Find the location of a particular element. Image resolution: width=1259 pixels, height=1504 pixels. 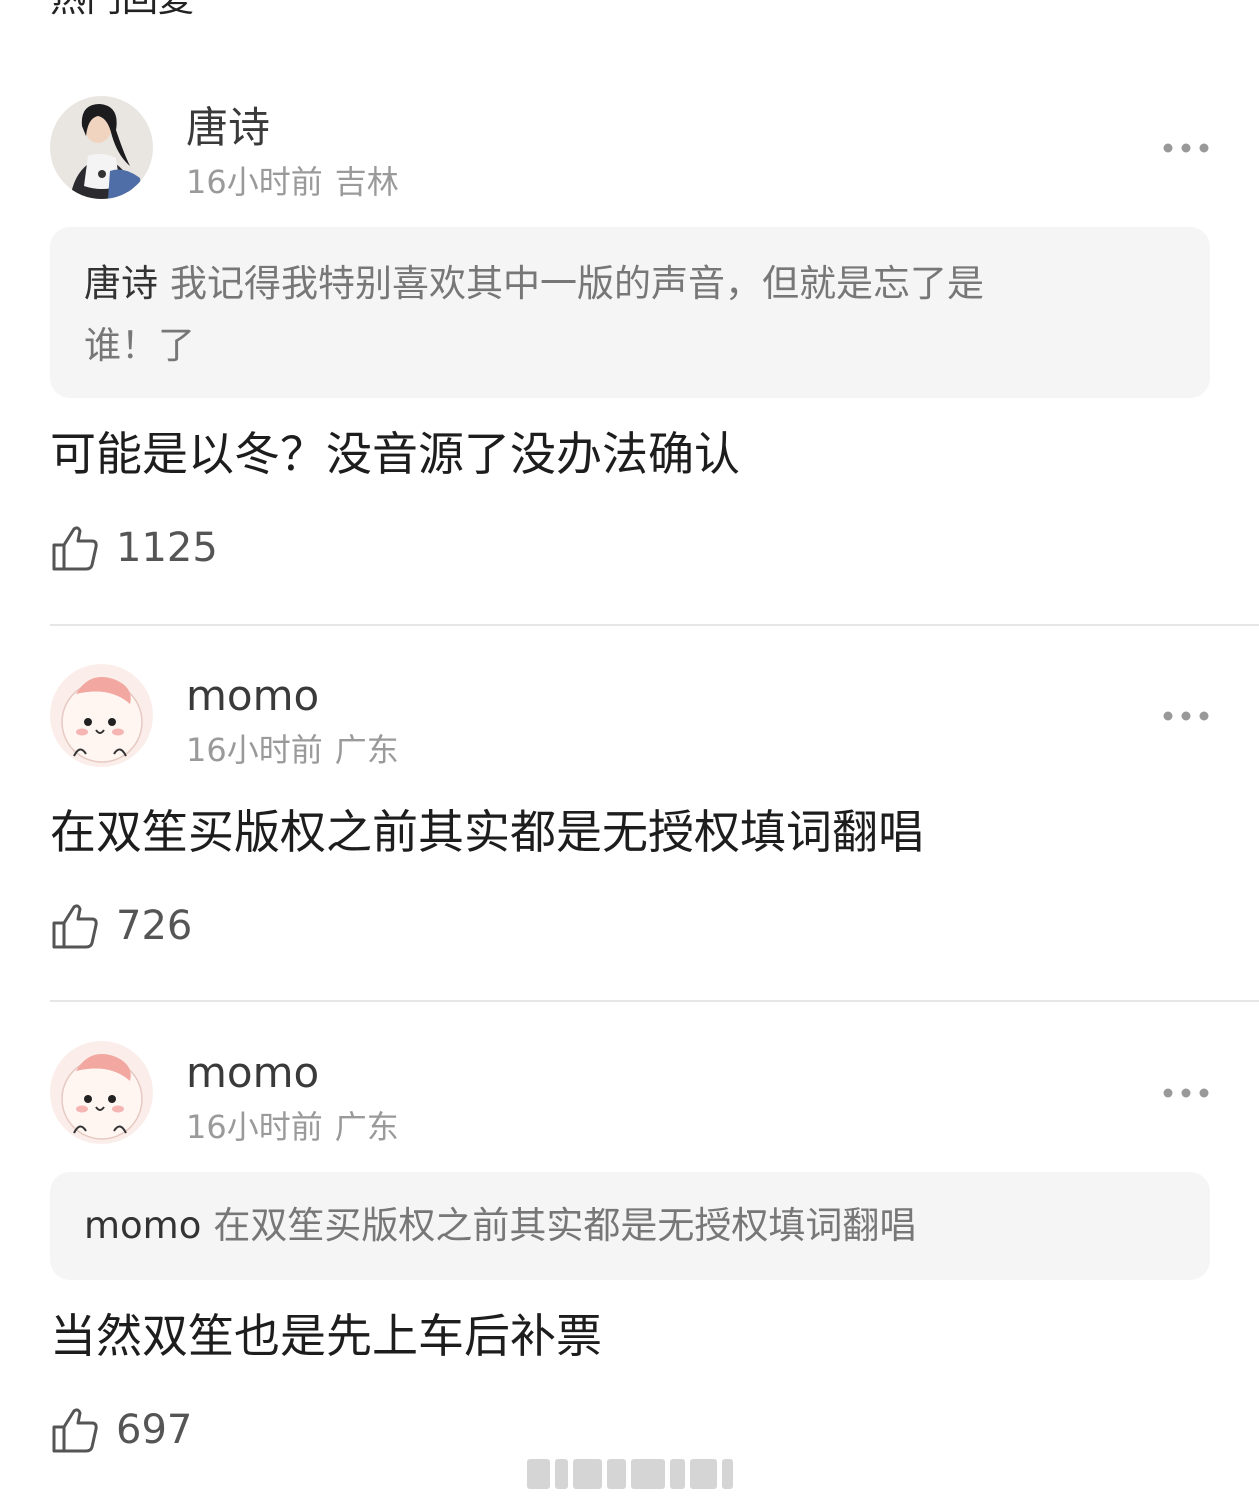

section-title: 热门回复 is located at coordinates (122, 11).